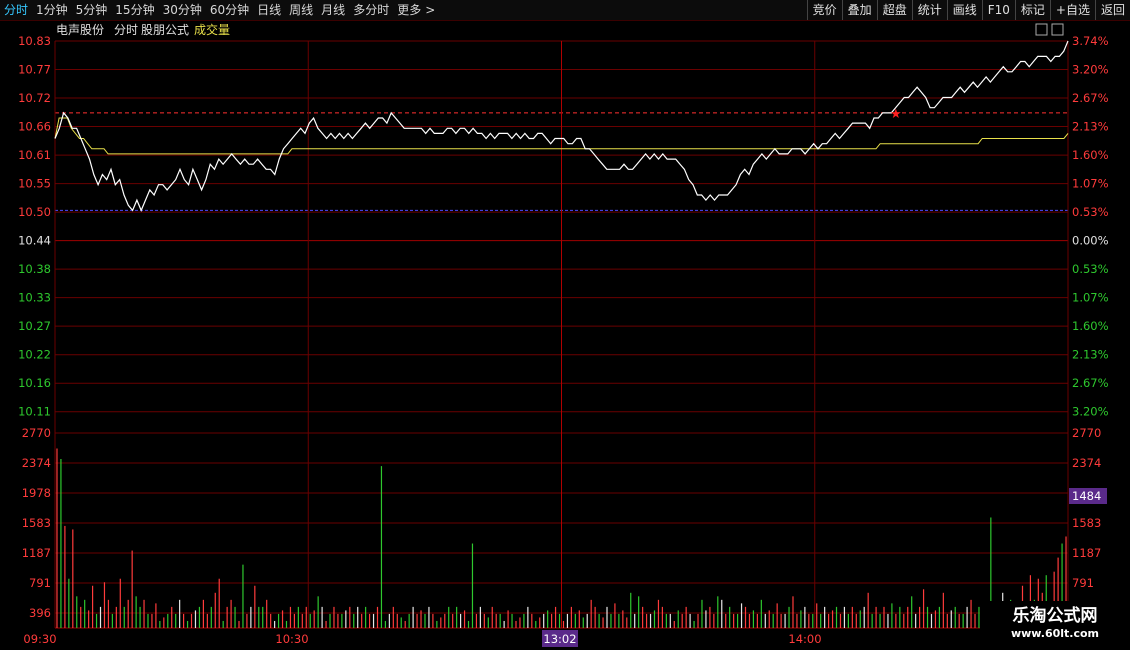 Image resolution: width=1130 pixels, height=650 pixels. I want to click on price-tick: 10.38, so click(34, 269).